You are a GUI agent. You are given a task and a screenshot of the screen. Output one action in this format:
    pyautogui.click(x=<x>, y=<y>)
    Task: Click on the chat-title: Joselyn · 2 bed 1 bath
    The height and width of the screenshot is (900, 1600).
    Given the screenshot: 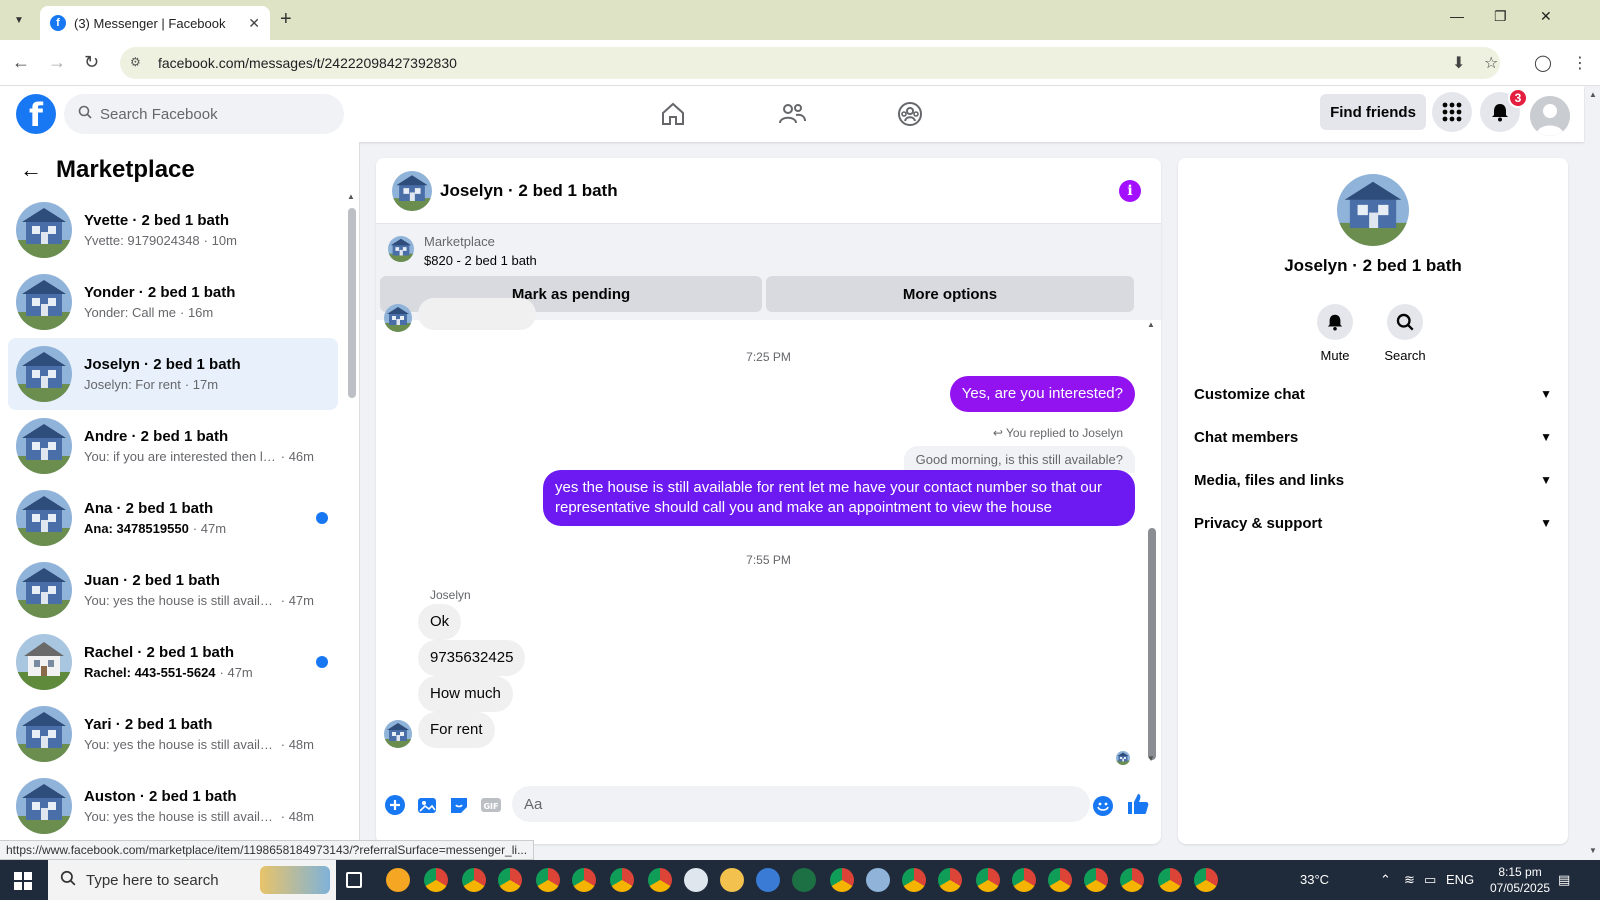 What is the action you would take?
    pyautogui.click(x=529, y=191)
    